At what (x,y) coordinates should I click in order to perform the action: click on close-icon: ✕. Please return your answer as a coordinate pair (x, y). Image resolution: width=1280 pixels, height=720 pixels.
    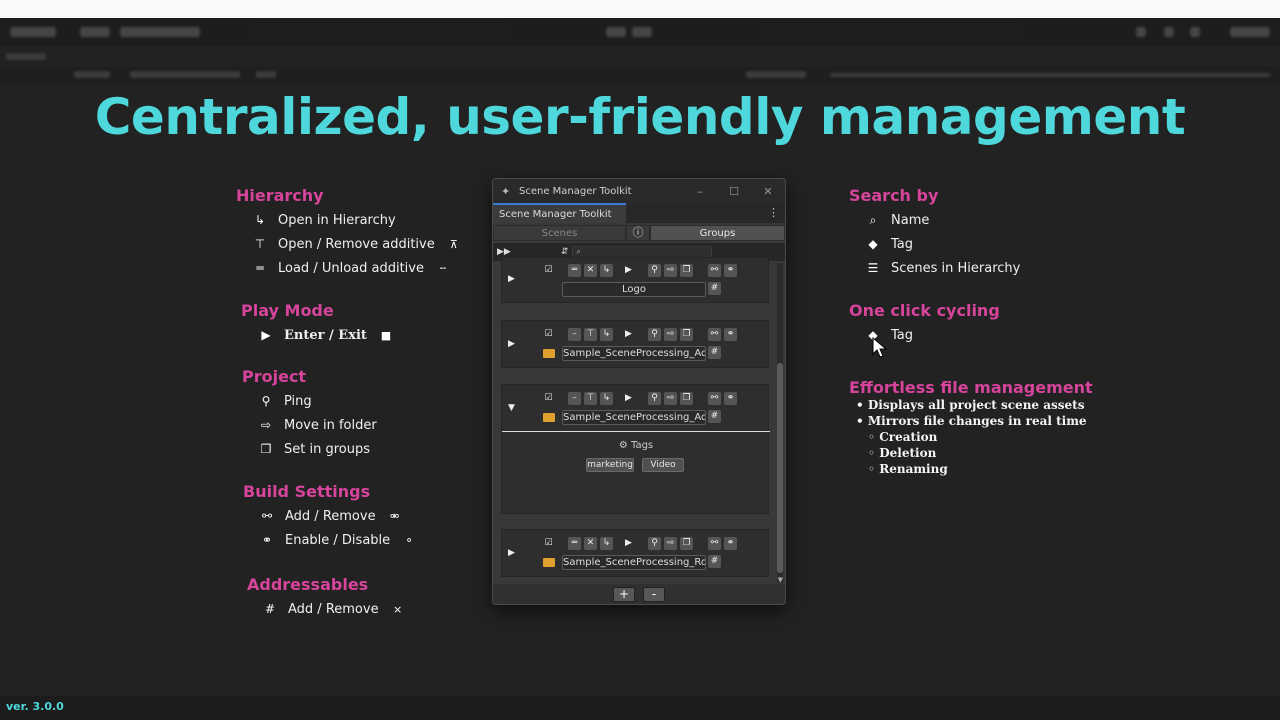
    Looking at the image, I should click on (768, 191).